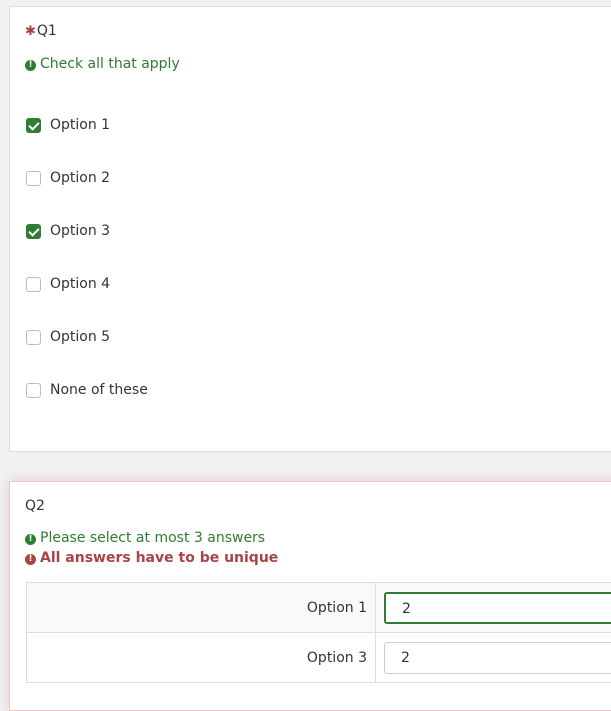 The height and width of the screenshot is (711, 611). I want to click on question-help-tip: ! Please select at most 3 answers, so click(145, 538).